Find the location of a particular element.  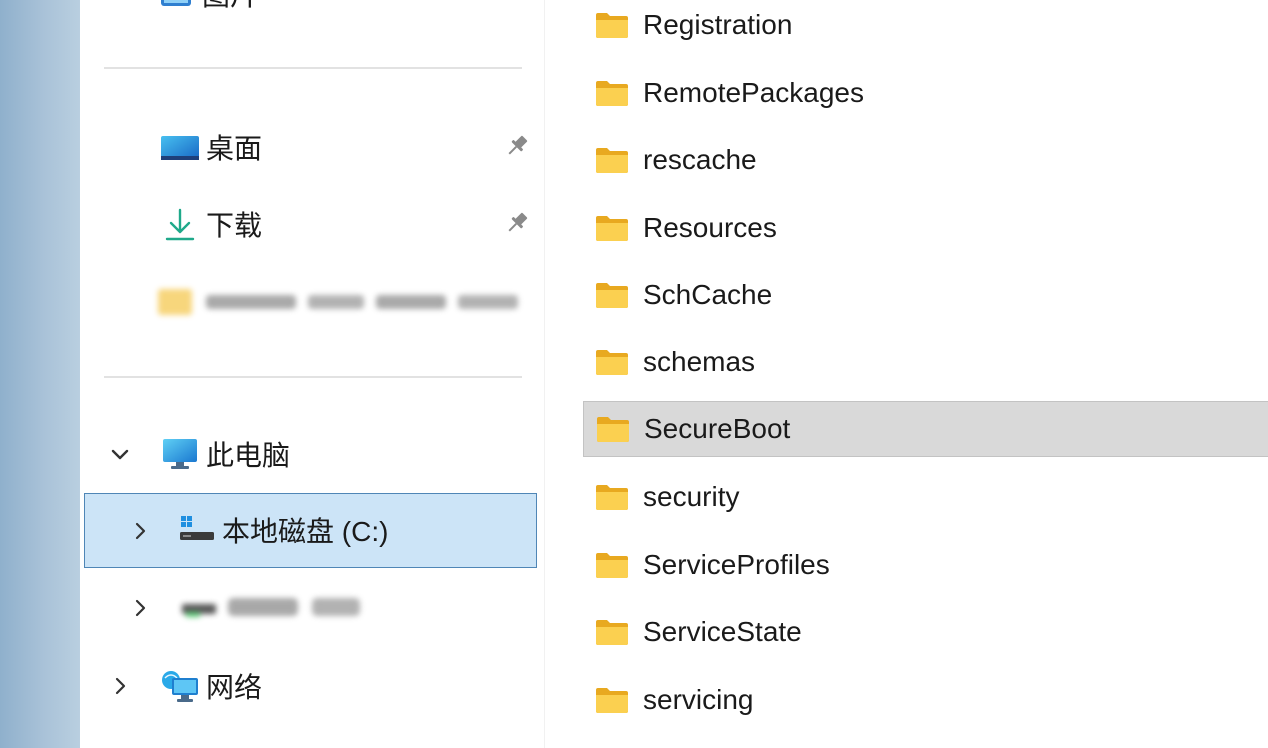

nav-item-local-disk-c-content: 本地磁盘 (C:) is located at coordinates (283, 530).